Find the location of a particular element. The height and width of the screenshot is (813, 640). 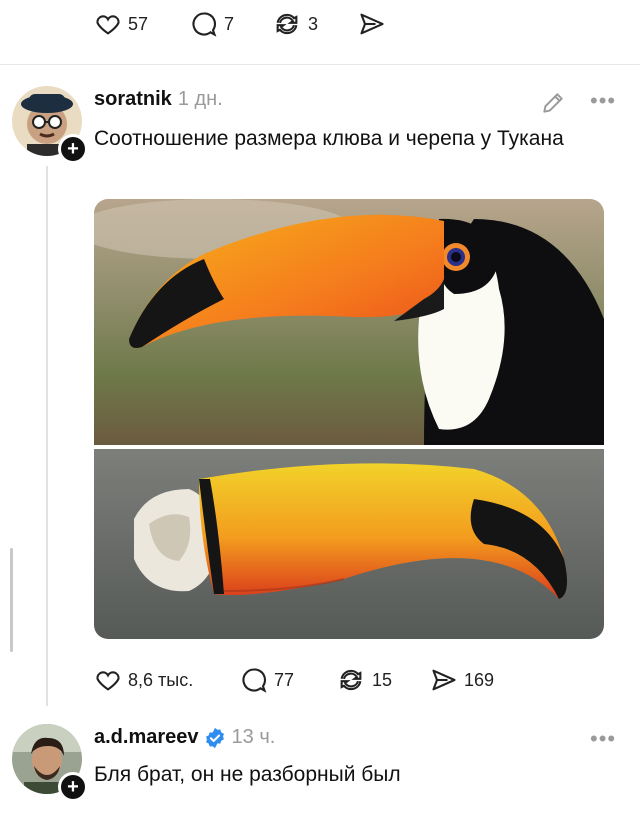

pencil-icon is located at coordinates (553, 103).